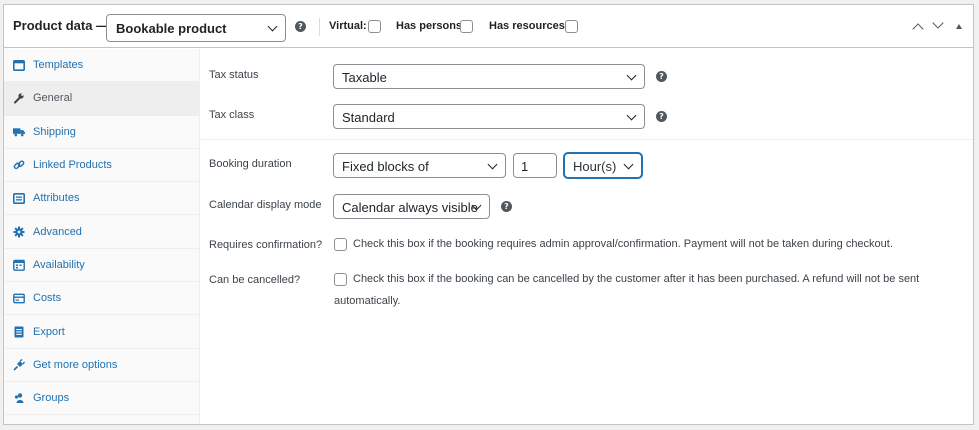 The height and width of the screenshot is (430, 979). Describe the element at coordinates (19, 132) in the screenshot. I see `truck-icon` at that location.